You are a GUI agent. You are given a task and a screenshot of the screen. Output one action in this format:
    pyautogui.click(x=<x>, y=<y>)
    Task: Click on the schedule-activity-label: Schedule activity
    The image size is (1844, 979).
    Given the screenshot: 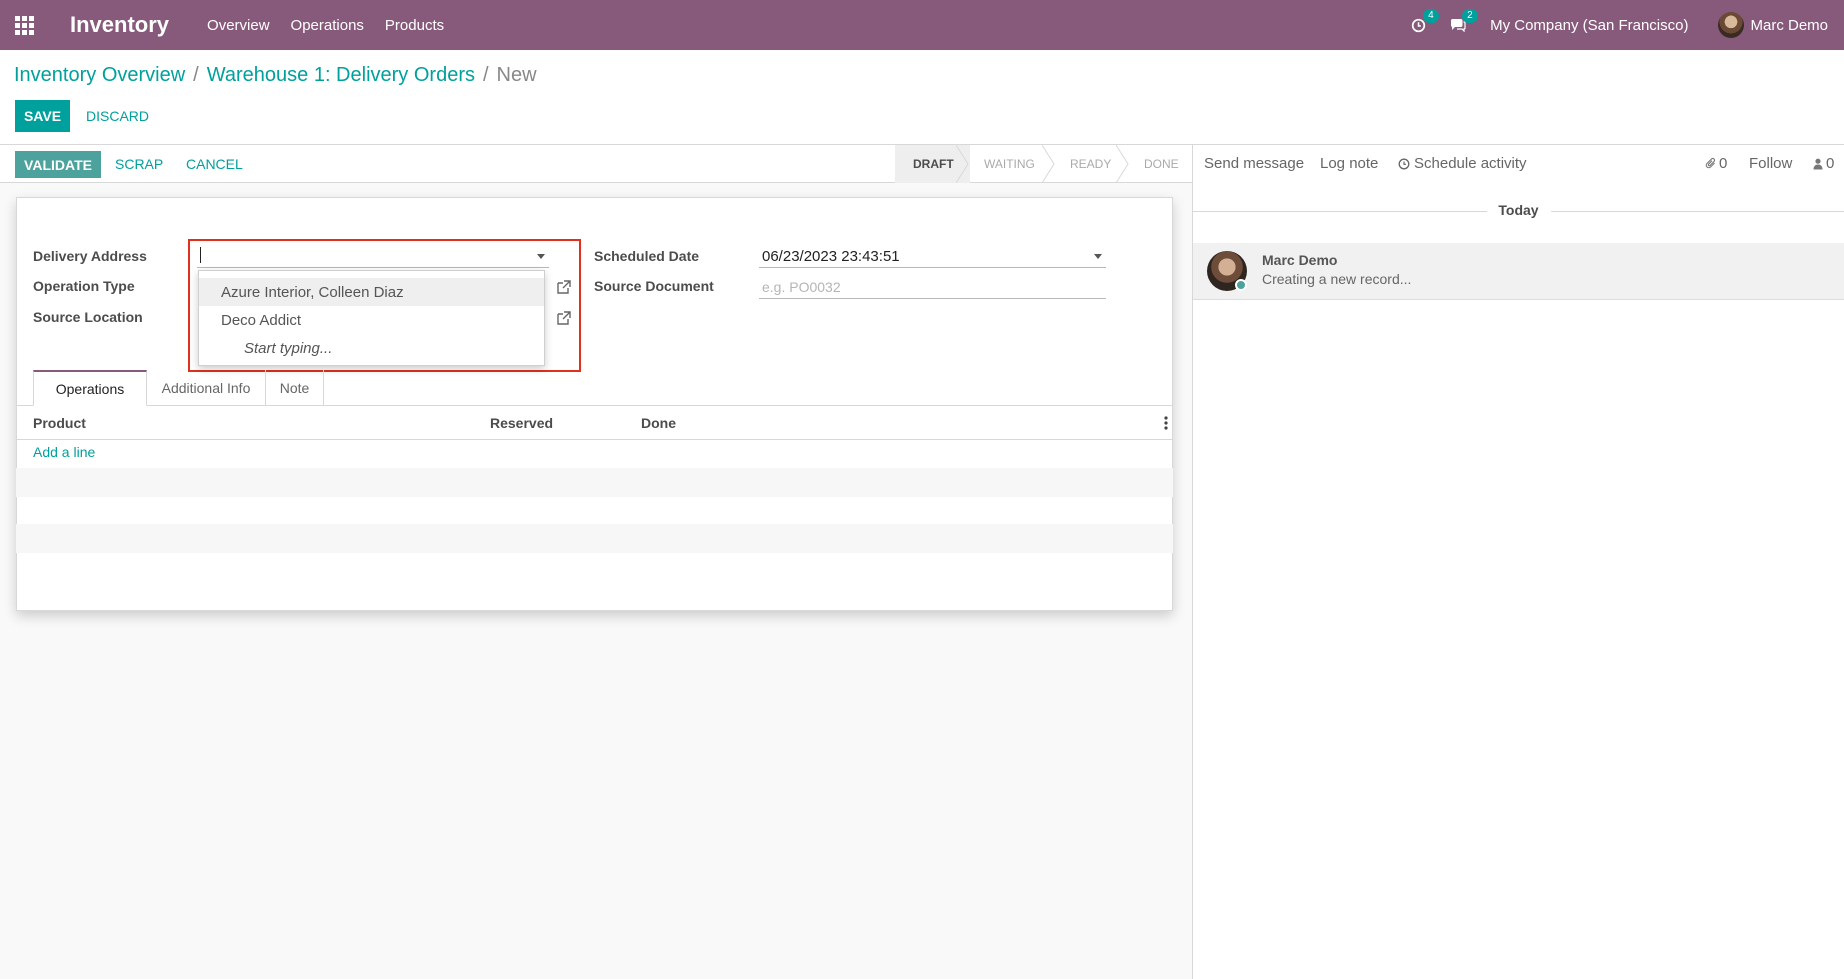 What is the action you would take?
    pyautogui.click(x=1470, y=163)
    